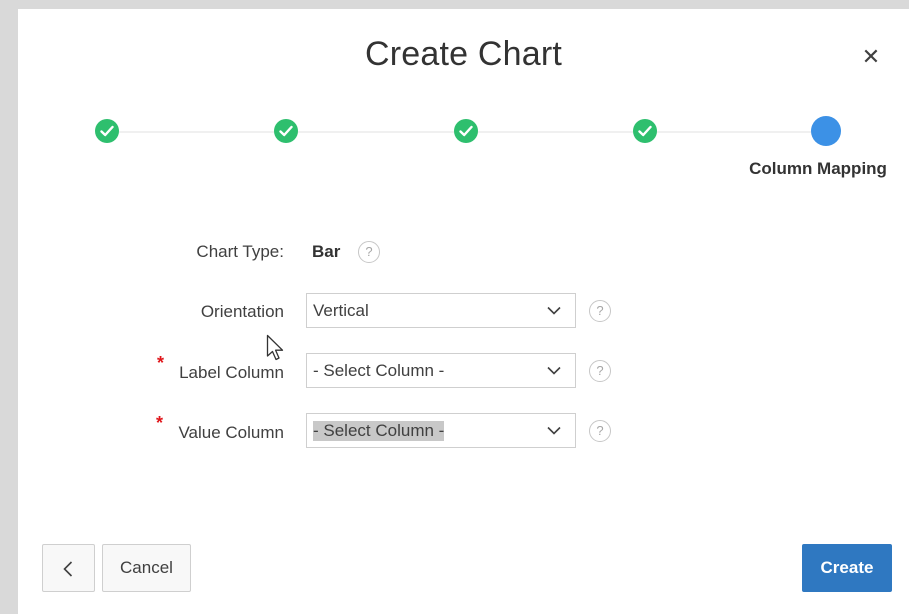 Image resolution: width=909 pixels, height=614 pixels. I want to click on value-column-label: Value Column, so click(231, 432).